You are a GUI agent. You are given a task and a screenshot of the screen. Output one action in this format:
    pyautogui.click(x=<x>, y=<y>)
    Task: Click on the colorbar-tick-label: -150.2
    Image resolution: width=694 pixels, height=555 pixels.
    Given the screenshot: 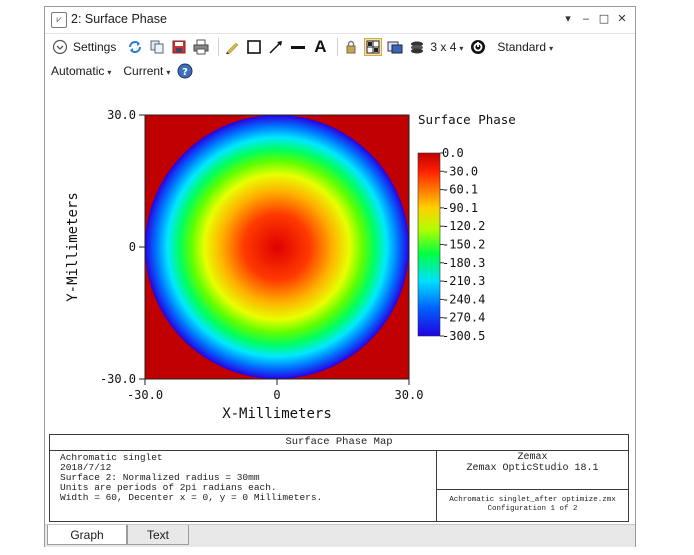 What is the action you would take?
    pyautogui.click(x=463, y=244)
    